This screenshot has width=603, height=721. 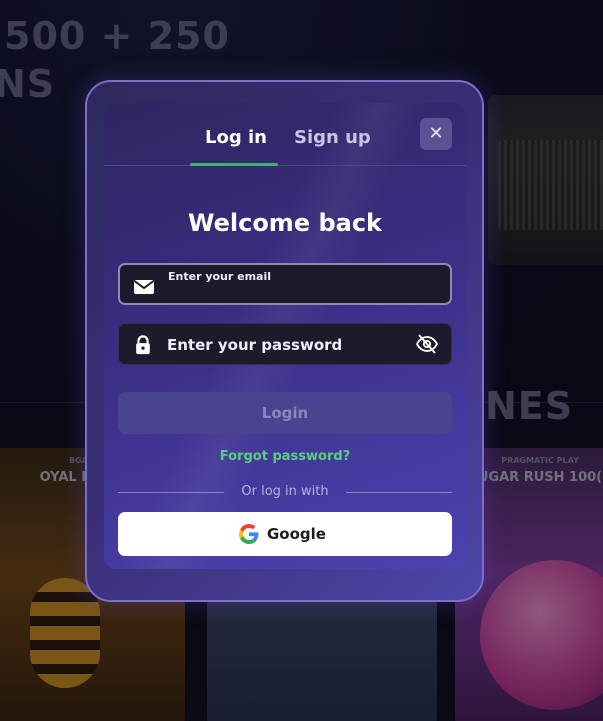 I want to click on divider-right, so click(x=399, y=492).